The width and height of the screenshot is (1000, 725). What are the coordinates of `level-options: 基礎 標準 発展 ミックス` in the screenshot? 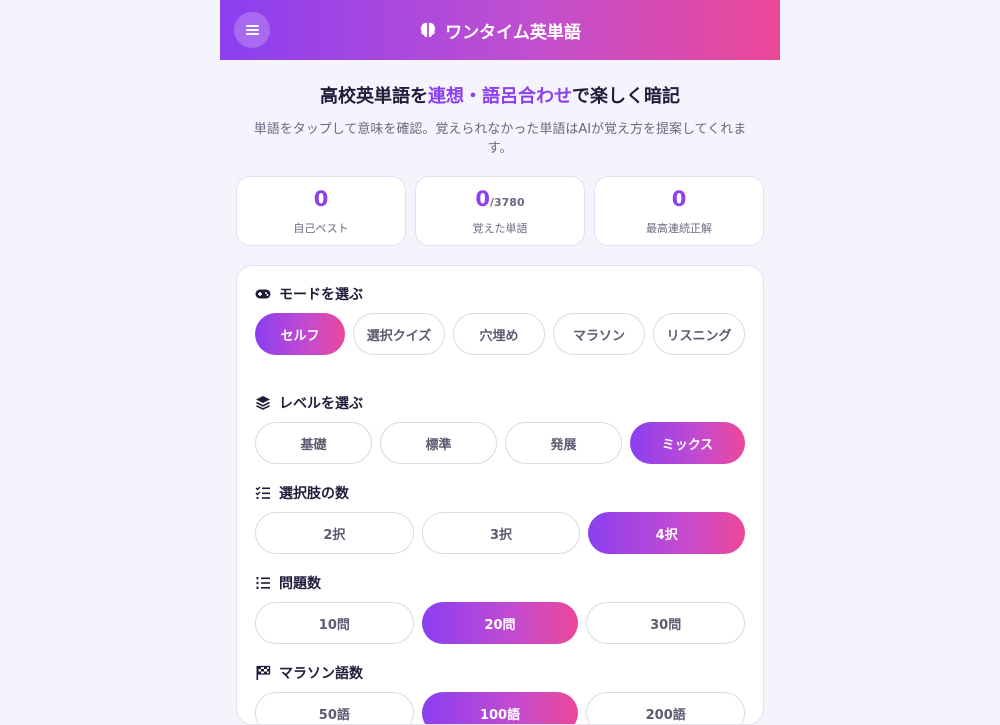 It's located at (500, 443).